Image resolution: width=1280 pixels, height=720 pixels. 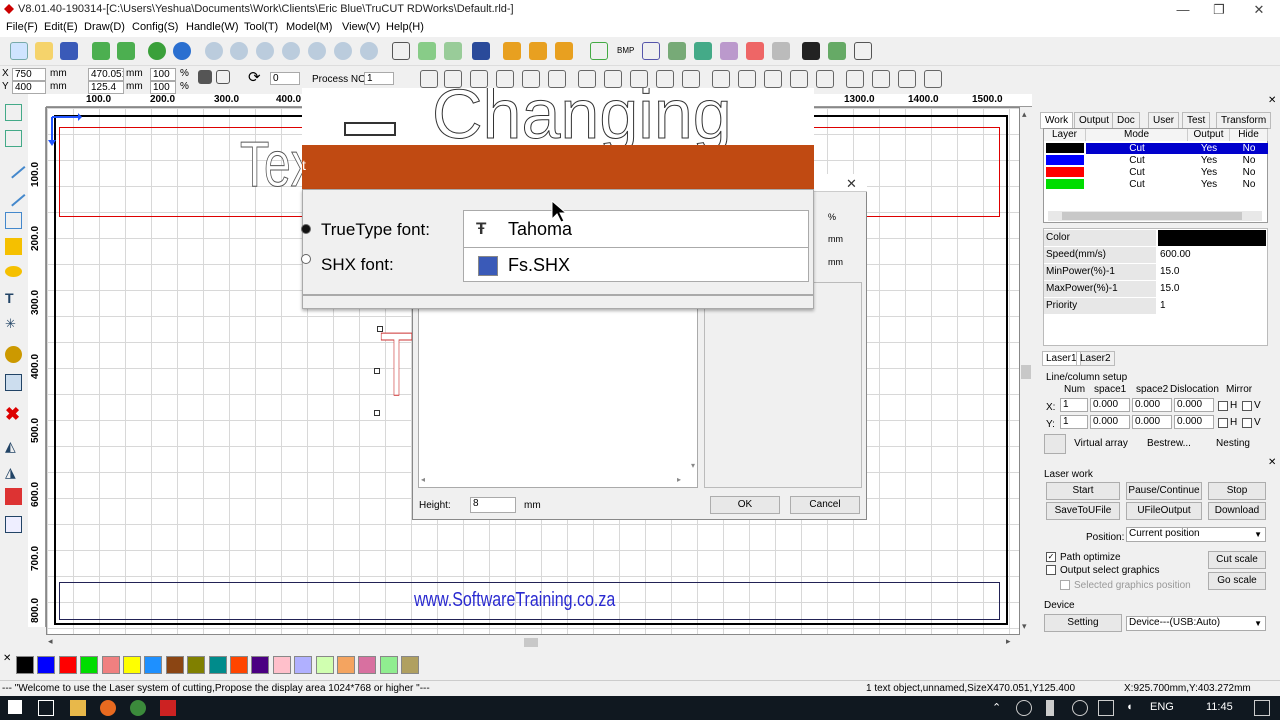 I want to click on break-icon, so click(x=564, y=51).